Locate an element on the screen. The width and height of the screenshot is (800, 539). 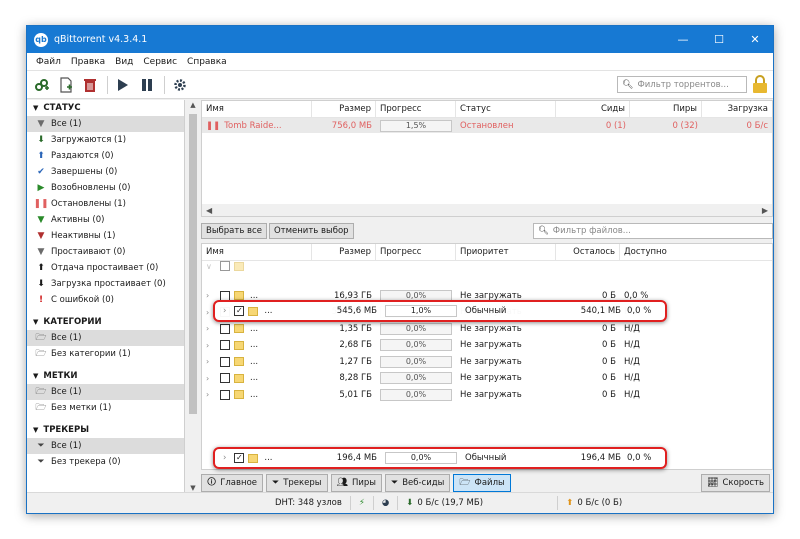
tab-general: 🛈 Главное is located at coordinates (232, 483).